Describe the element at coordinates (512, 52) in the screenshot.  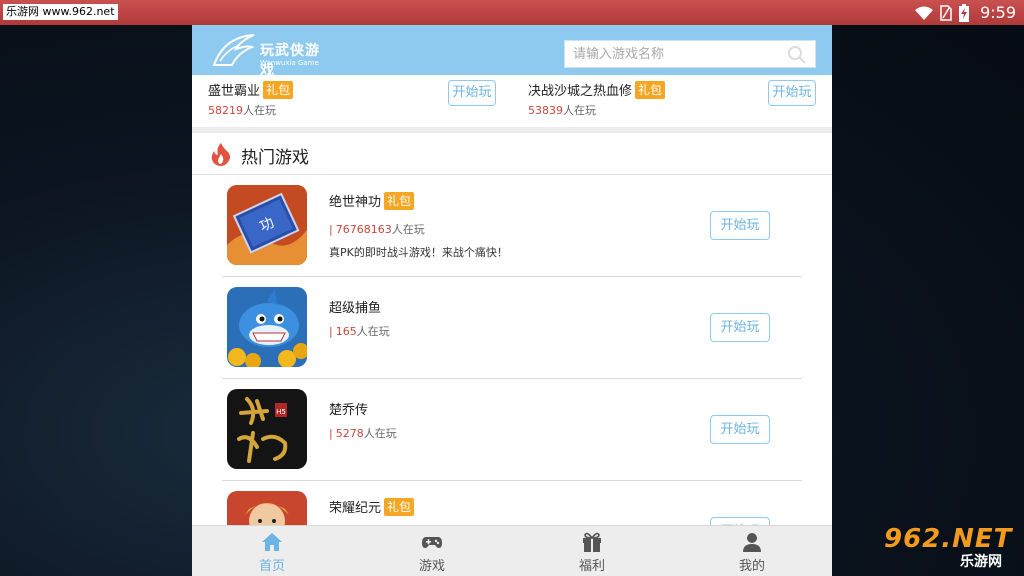
I see `app-header: 玩武侠游戏 Wanwuxia Game` at that location.